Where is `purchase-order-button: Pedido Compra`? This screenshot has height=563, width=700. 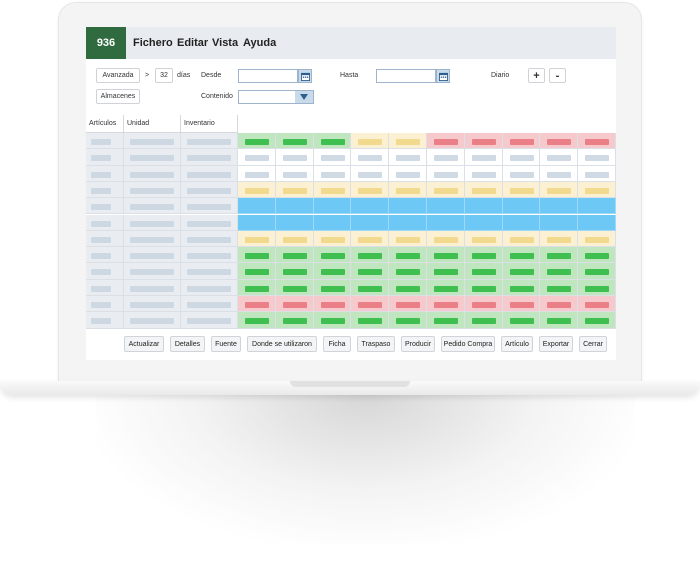 purchase-order-button: Pedido Compra is located at coordinates (468, 344).